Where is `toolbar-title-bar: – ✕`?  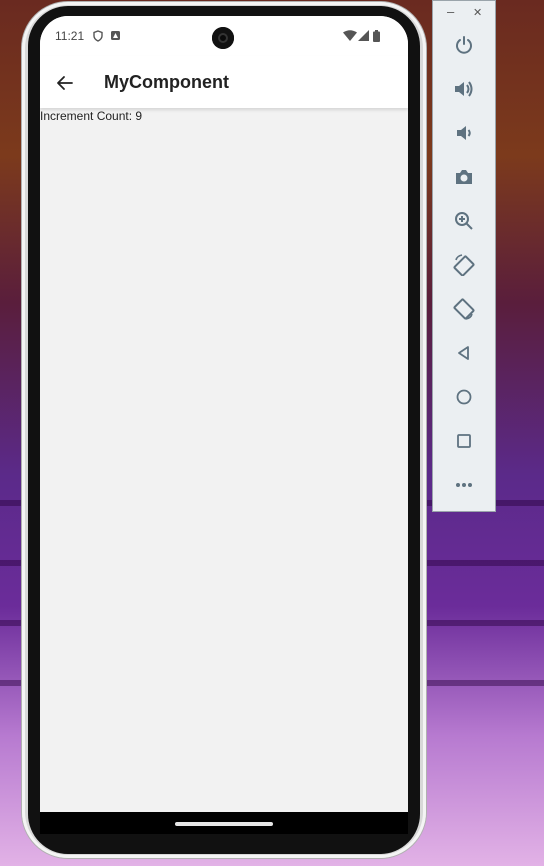
toolbar-title-bar: – ✕ is located at coordinates (465, 13).